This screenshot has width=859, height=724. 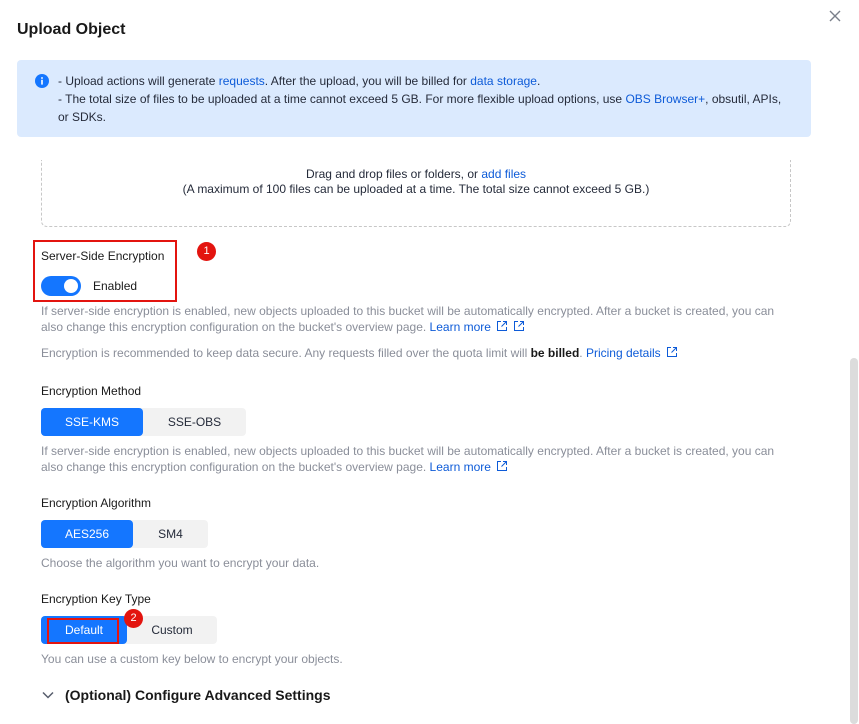 I want to click on obs-browser-link: OBS Browser+, so click(x=665, y=99).